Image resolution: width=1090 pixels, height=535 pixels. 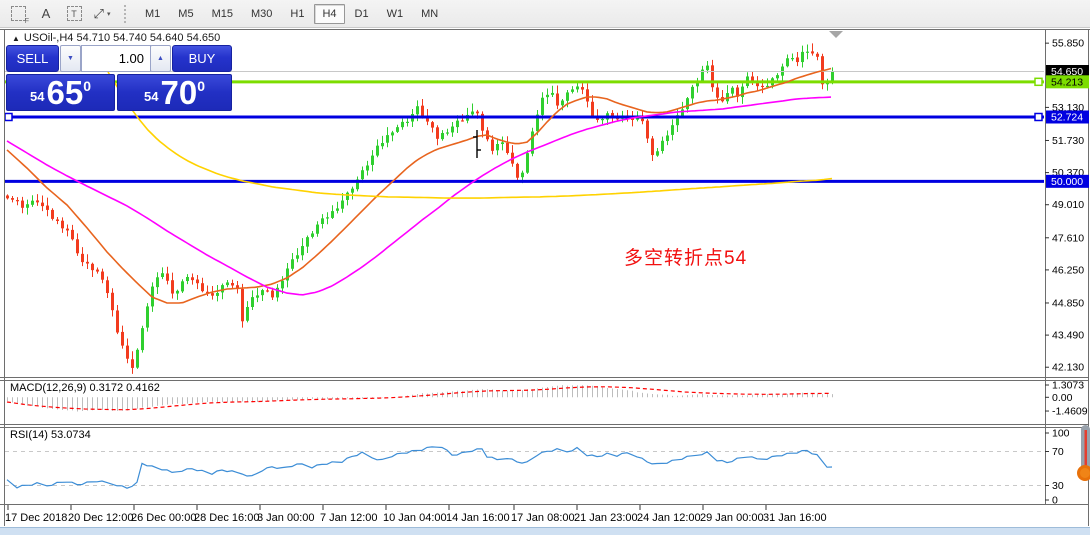 What do you see at coordinates (795, 518) in the screenshot?
I see `time-tick-label: 31 Jan 16:00` at bounding box center [795, 518].